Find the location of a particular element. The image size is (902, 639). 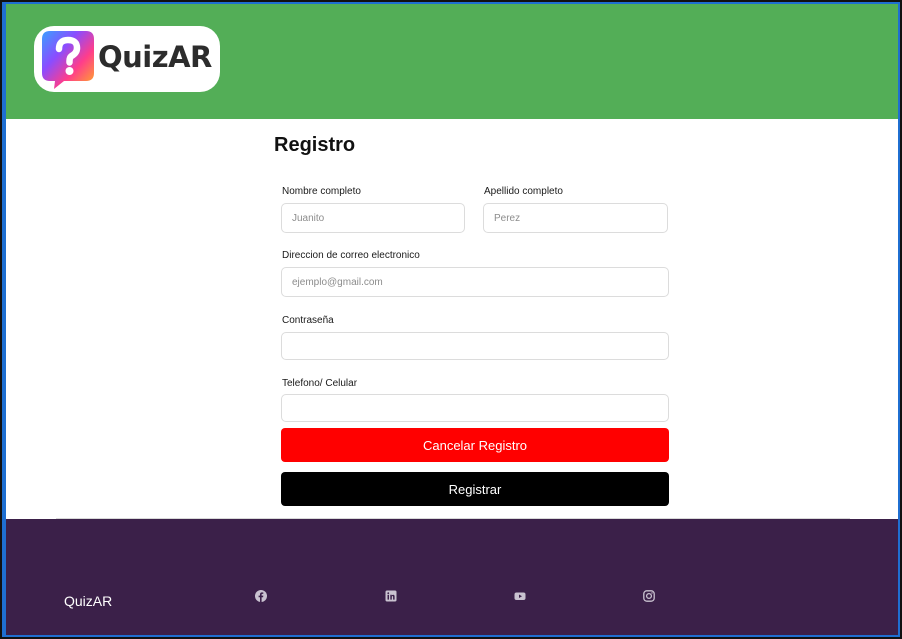

cancel-registration-button: Cancelar Registro is located at coordinates (475, 445).